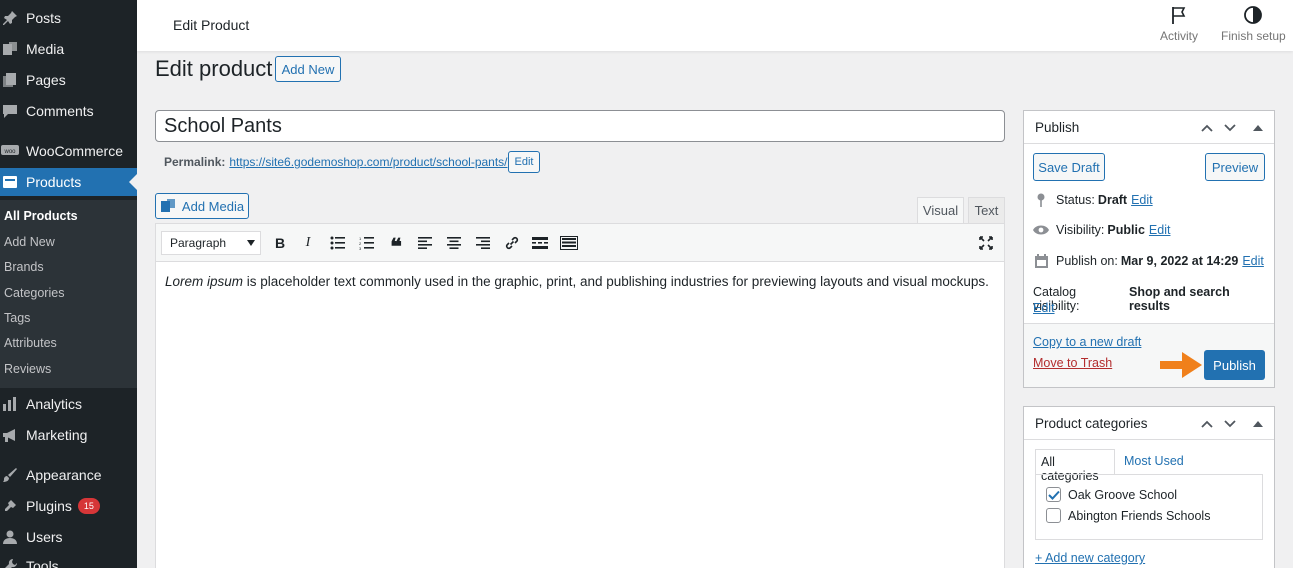 This screenshot has height=568, width=1293. Describe the element at coordinates (986, 243) in the screenshot. I see `fullscreen-button` at that location.